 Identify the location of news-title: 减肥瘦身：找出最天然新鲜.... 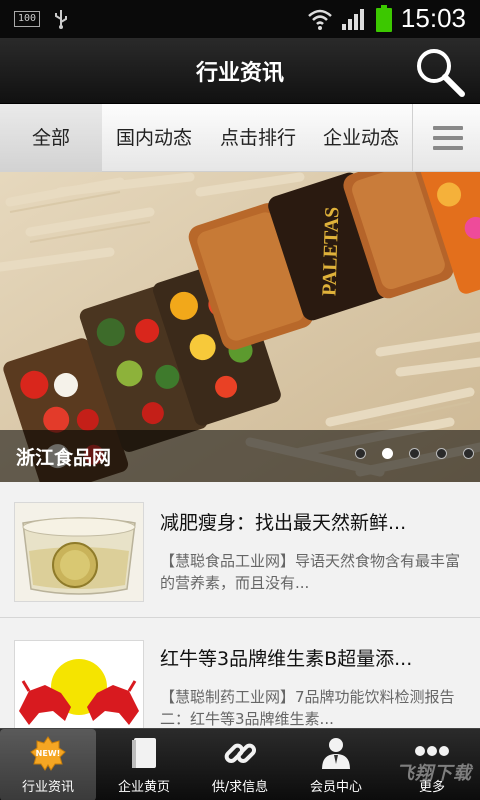
(283, 523).